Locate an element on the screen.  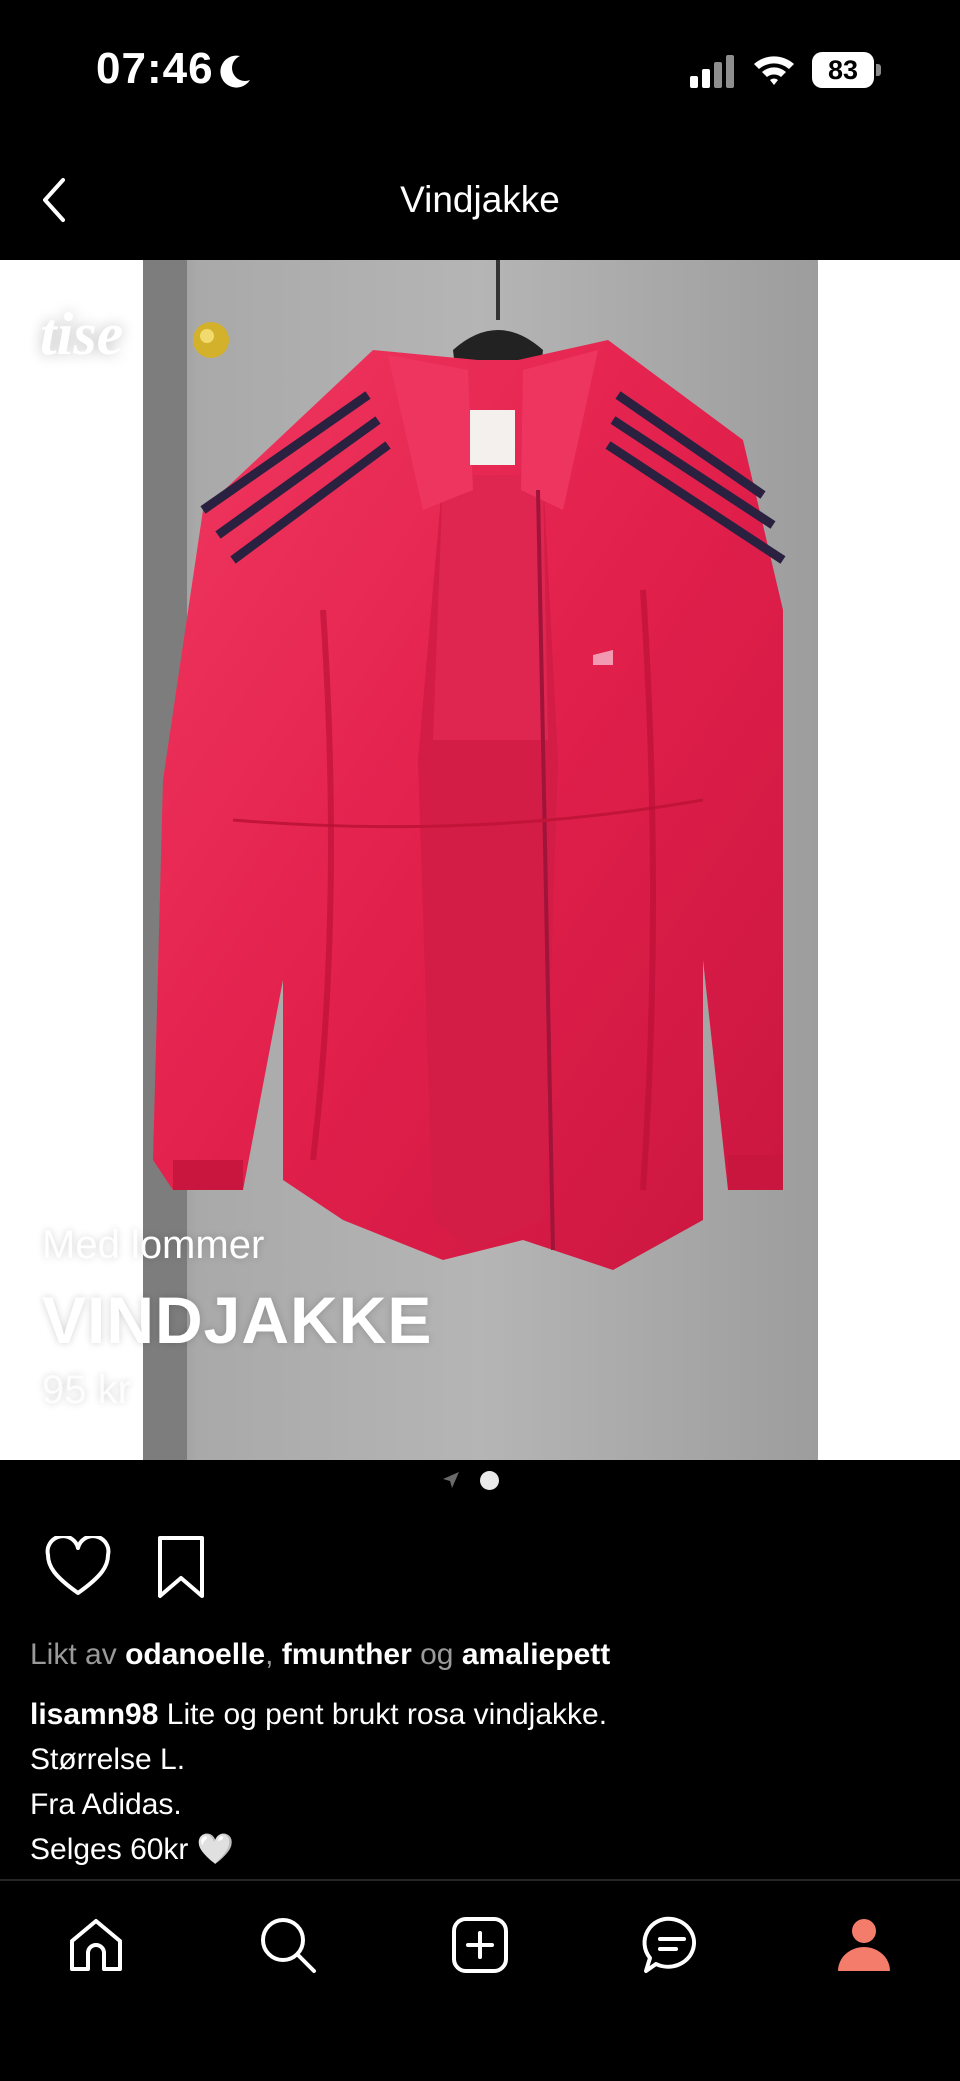
liker-link: amaliepett is located at coordinates (536, 1654).